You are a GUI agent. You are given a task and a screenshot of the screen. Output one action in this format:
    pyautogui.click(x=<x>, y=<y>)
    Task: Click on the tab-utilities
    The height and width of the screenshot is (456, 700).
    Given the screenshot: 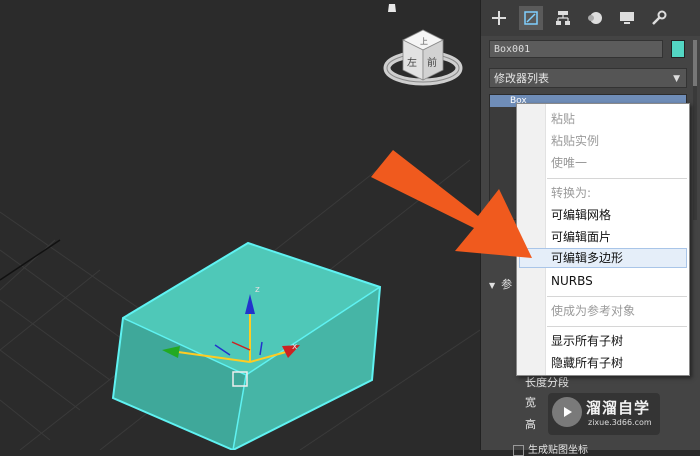 What is the action you would take?
    pyautogui.click(x=659, y=18)
    